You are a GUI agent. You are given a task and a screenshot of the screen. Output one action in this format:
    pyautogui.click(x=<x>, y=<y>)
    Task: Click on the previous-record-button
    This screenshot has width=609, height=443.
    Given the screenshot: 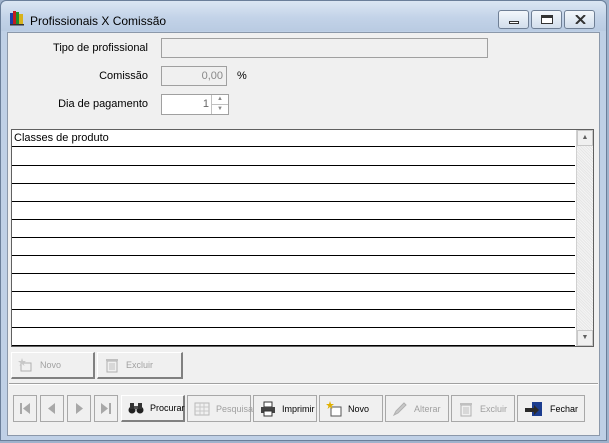 What is the action you would take?
    pyautogui.click(x=52, y=408)
    